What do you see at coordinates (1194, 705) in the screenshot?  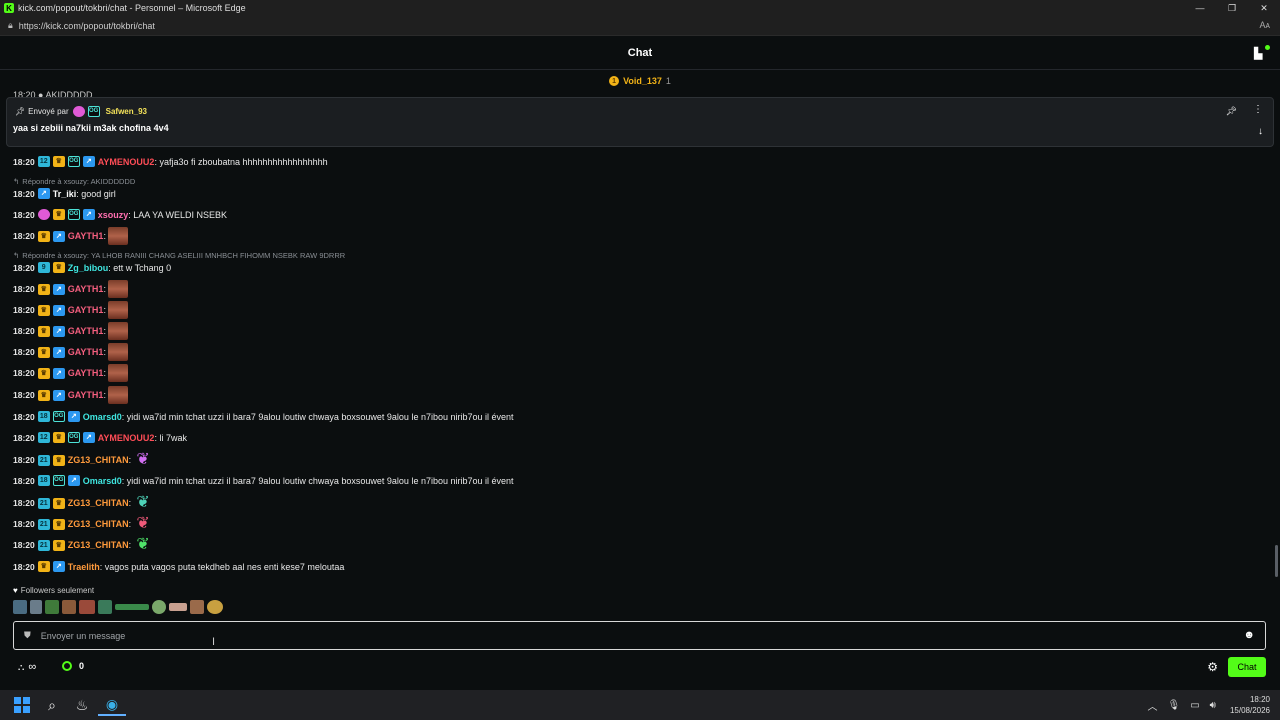 I see `network-icon: ▭` at bounding box center [1194, 705].